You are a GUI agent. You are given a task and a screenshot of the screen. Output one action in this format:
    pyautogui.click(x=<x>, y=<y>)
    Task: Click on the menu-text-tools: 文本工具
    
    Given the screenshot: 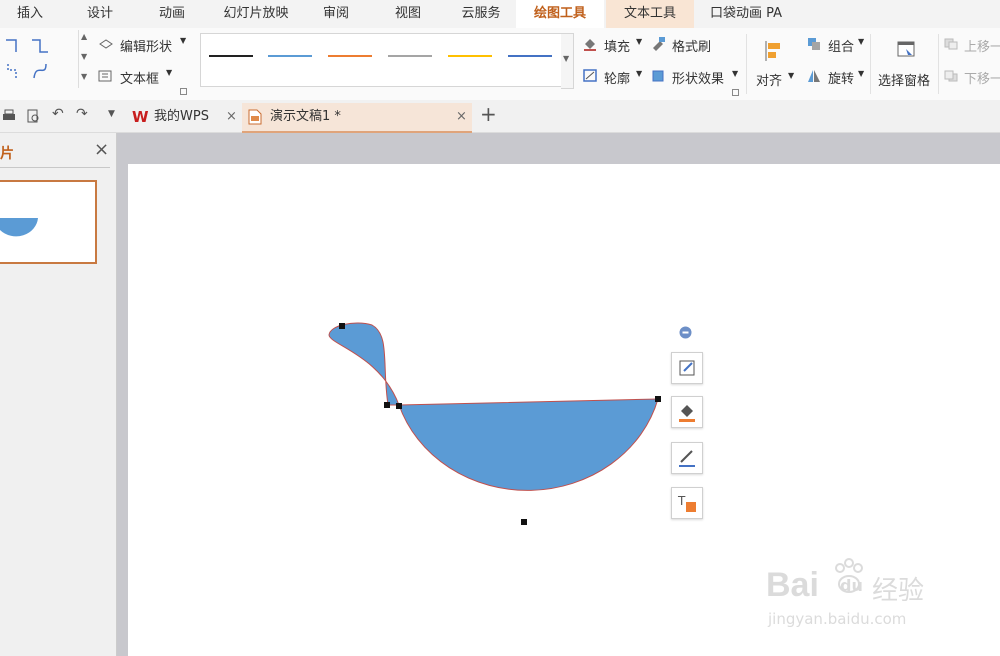 What is the action you would take?
    pyautogui.click(x=650, y=14)
    